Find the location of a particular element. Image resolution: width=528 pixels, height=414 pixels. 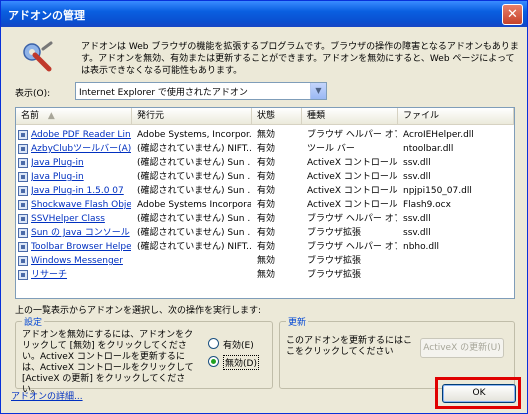

sort-ascending-icon: ▲ is located at coordinates (51, 116).